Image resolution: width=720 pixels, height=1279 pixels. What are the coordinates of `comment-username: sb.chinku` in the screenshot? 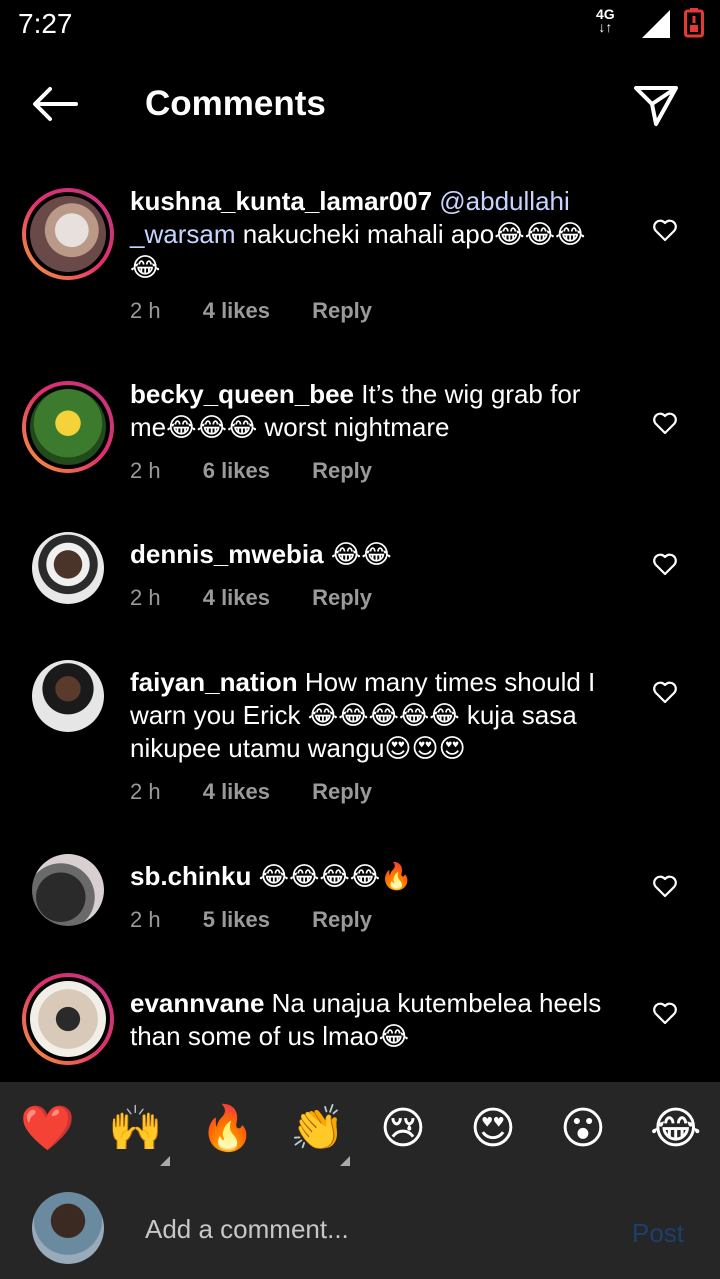 It's located at (190, 876).